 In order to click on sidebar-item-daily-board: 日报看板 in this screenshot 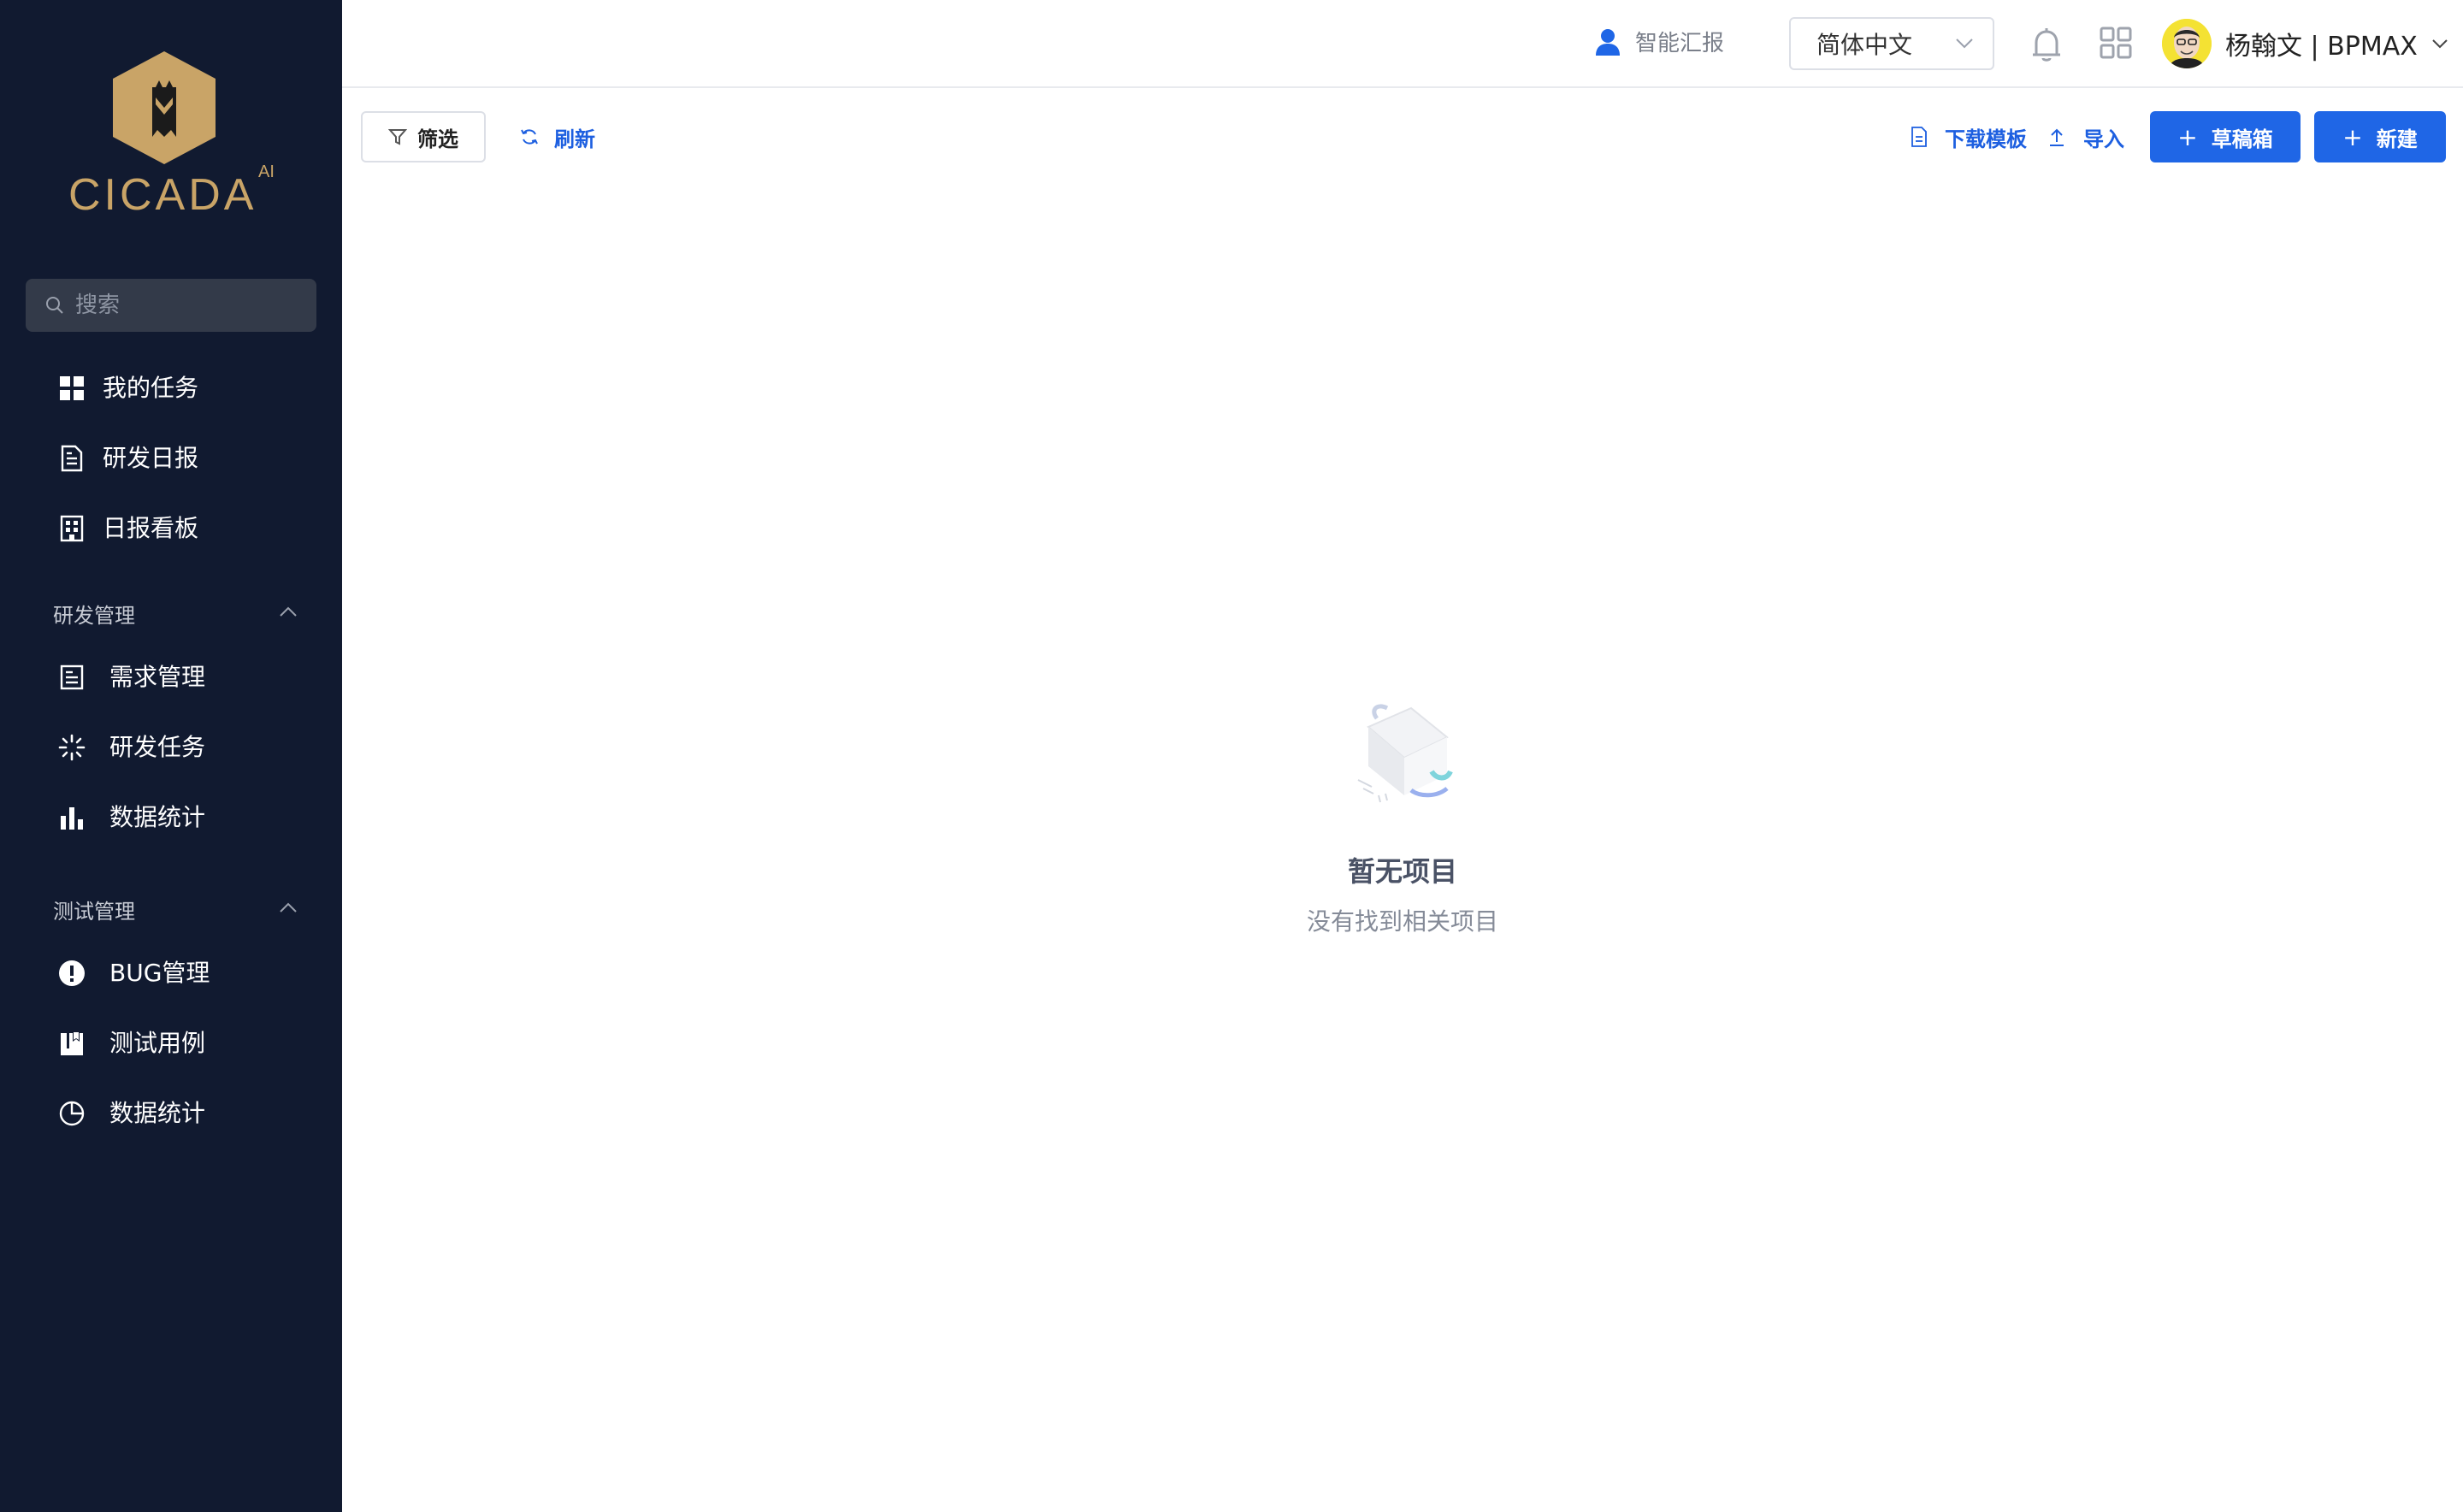, I will do `click(171, 528)`.